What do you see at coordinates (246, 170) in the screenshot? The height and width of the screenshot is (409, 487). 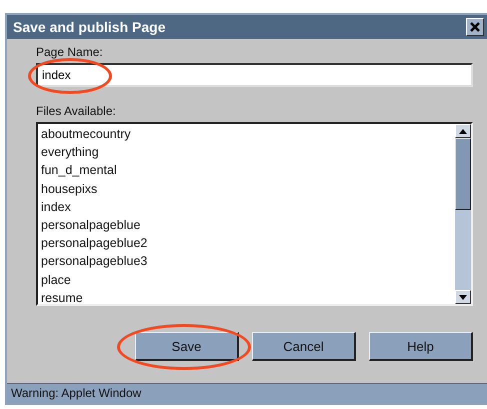 I see `list-item: fun_d_mental` at bounding box center [246, 170].